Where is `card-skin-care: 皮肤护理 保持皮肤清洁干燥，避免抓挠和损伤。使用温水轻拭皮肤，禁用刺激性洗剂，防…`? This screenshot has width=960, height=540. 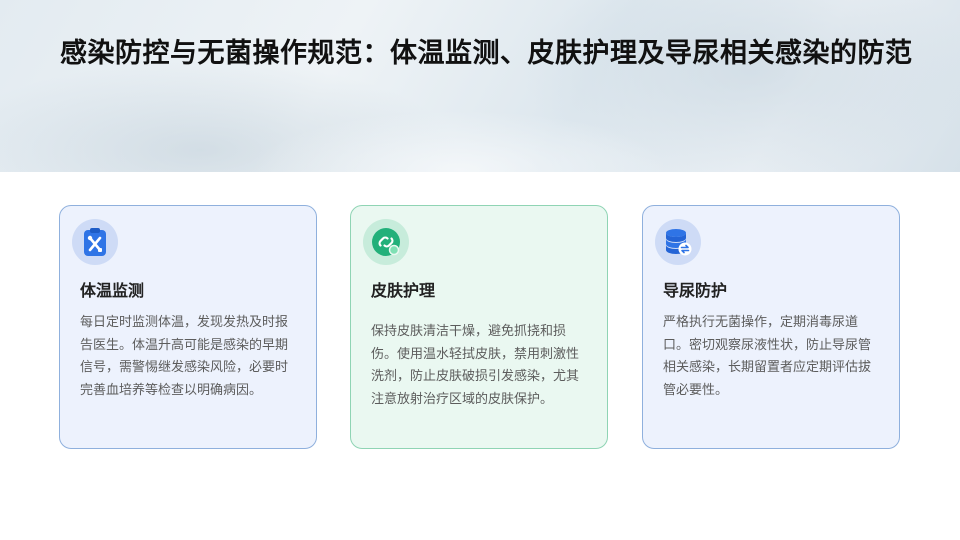
card-skin-care: 皮肤护理 保持皮肤清洁干燥，避免抓挠和损伤。使用温水轻拭皮肤，禁用刺激性洗剂，防… is located at coordinates (479, 327).